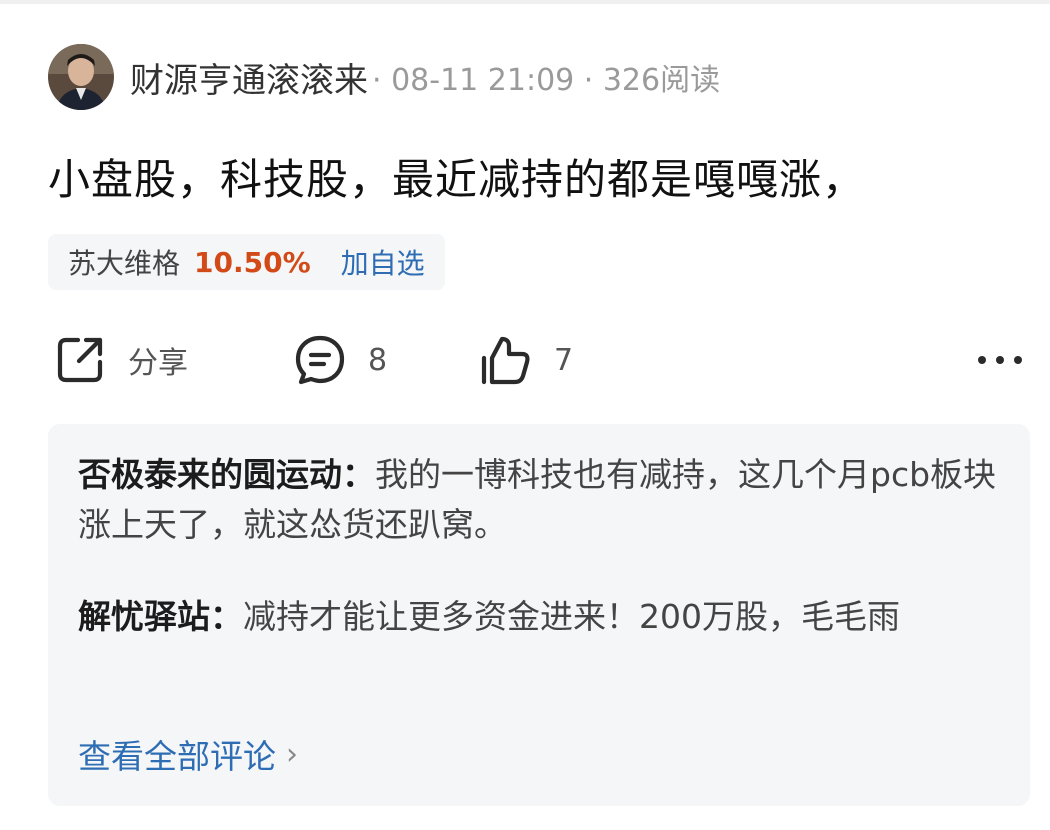 The height and width of the screenshot is (830, 1050). I want to click on like-count: 7, so click(564, 360).